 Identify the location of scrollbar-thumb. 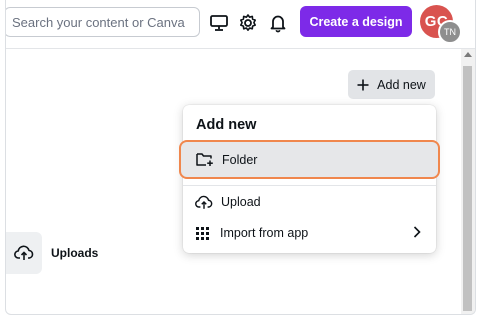
(467, 188).